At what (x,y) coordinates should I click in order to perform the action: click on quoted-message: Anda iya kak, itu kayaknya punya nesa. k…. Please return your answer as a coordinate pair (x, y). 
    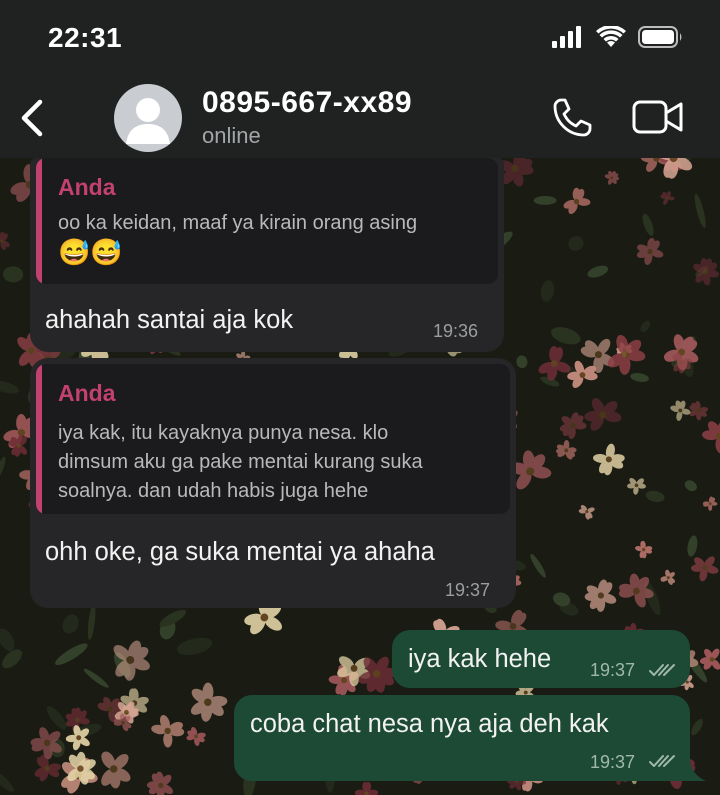
    Looking at the image, I should click on (273, 439).